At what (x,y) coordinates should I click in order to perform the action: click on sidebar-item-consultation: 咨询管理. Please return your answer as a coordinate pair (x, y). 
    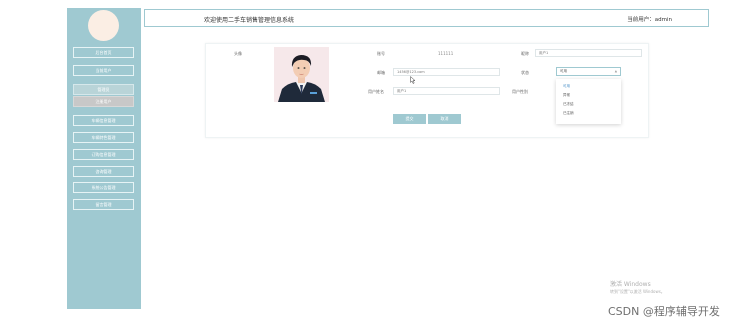
    Looking at the image, I should click on (103, 171).